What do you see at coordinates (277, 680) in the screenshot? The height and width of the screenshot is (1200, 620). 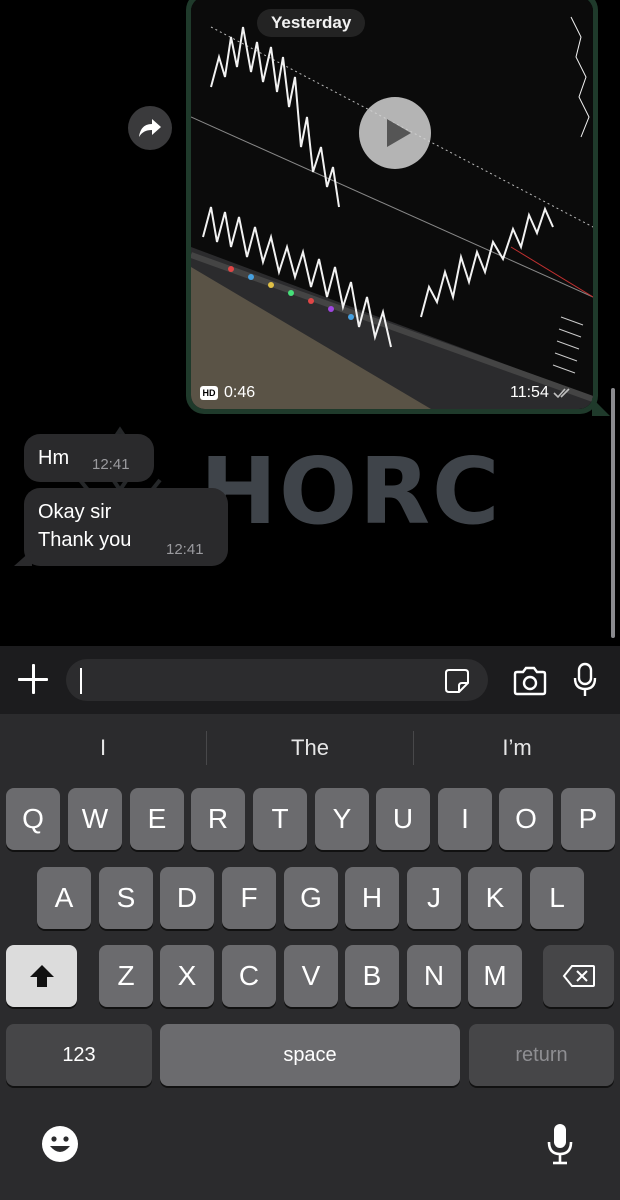 I see `message-input` at bounding box center [277, 680].